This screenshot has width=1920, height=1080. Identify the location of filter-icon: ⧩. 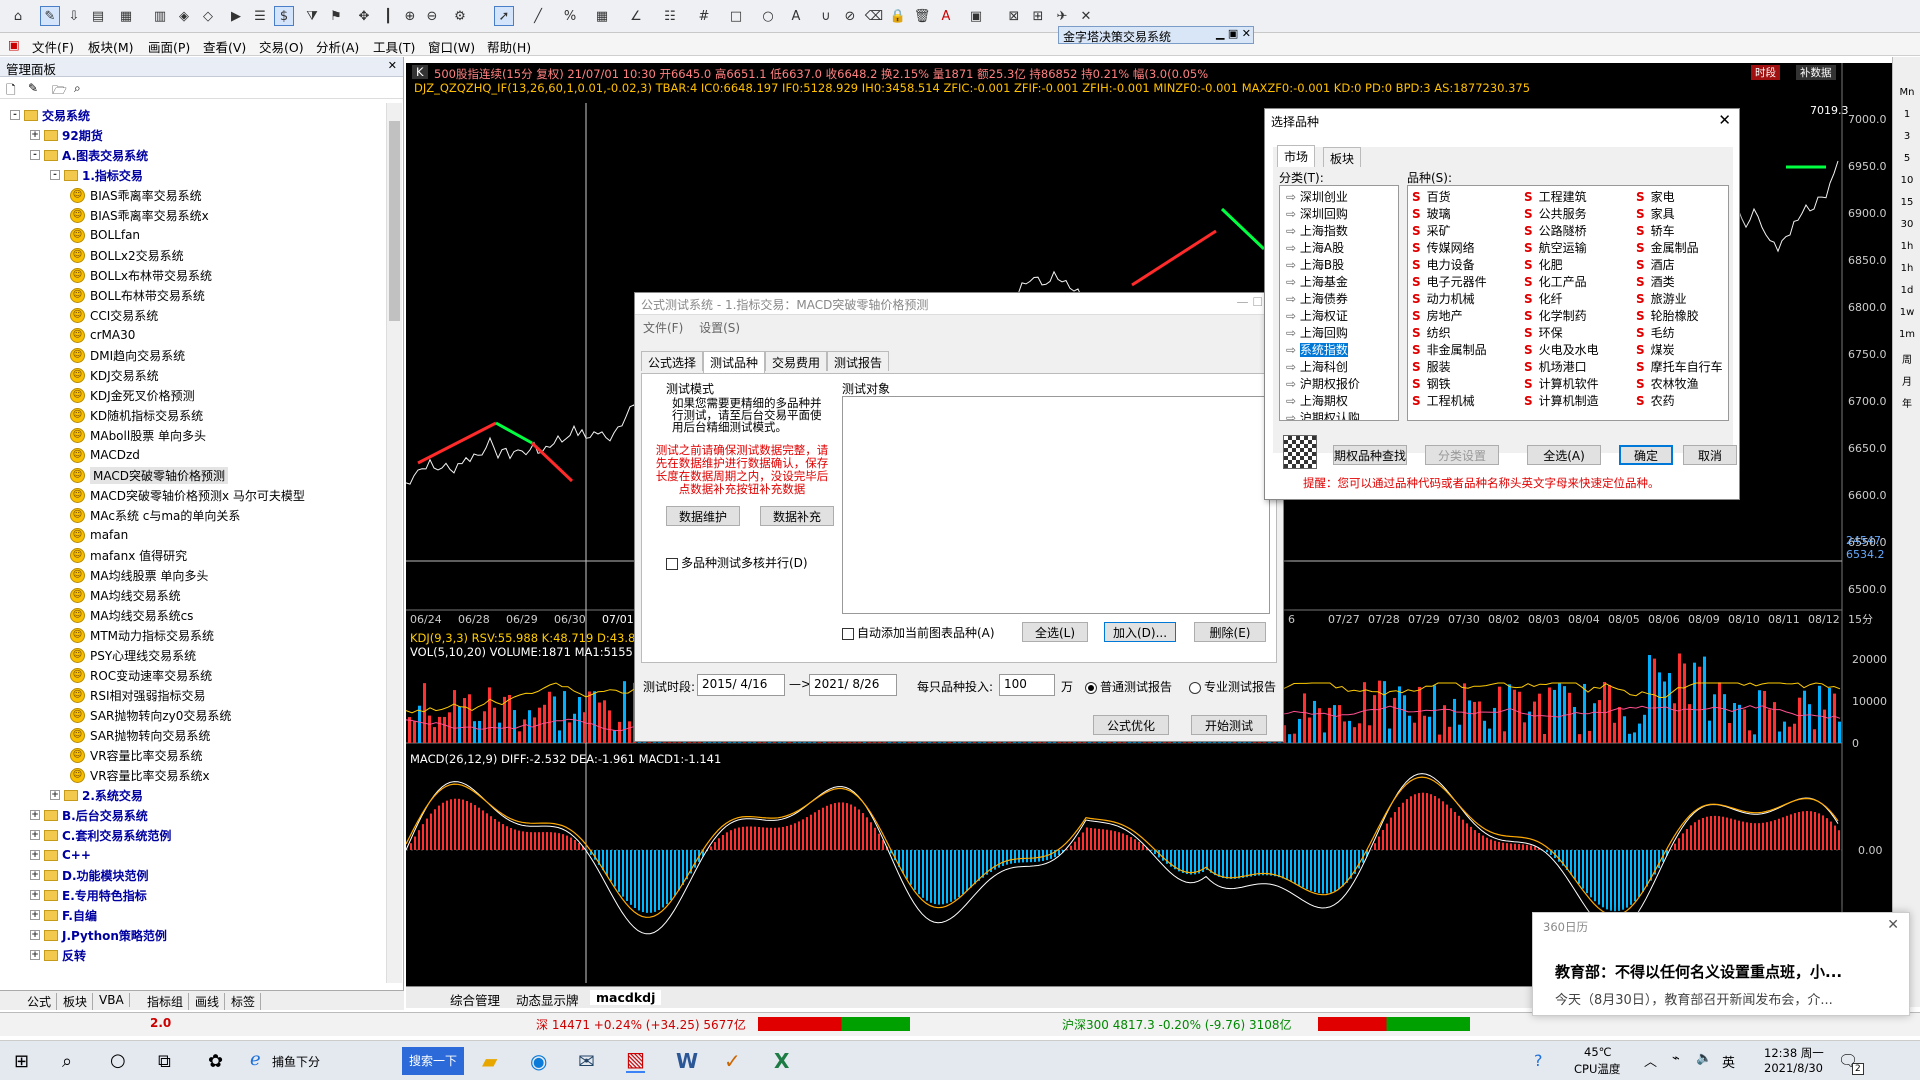
(312, 16).